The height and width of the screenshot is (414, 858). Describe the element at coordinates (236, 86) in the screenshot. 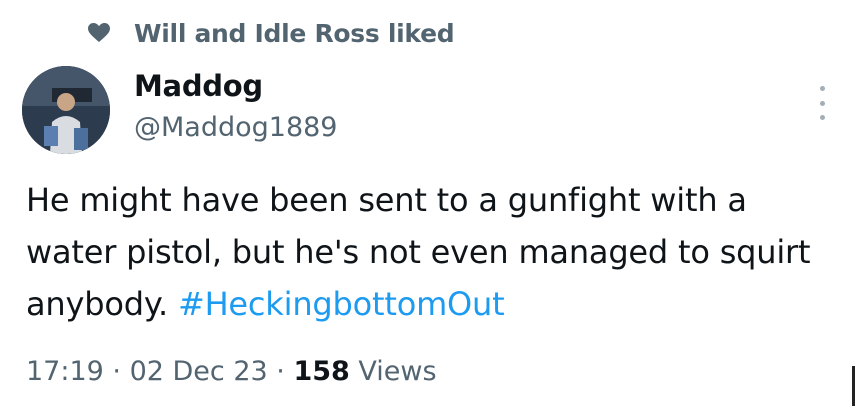

I see `author-display-name: Maddog` at that location.